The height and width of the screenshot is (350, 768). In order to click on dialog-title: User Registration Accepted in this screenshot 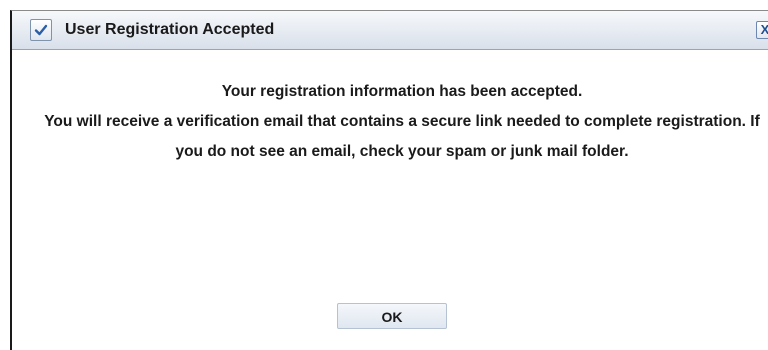, I will do `click(170, 29)`.